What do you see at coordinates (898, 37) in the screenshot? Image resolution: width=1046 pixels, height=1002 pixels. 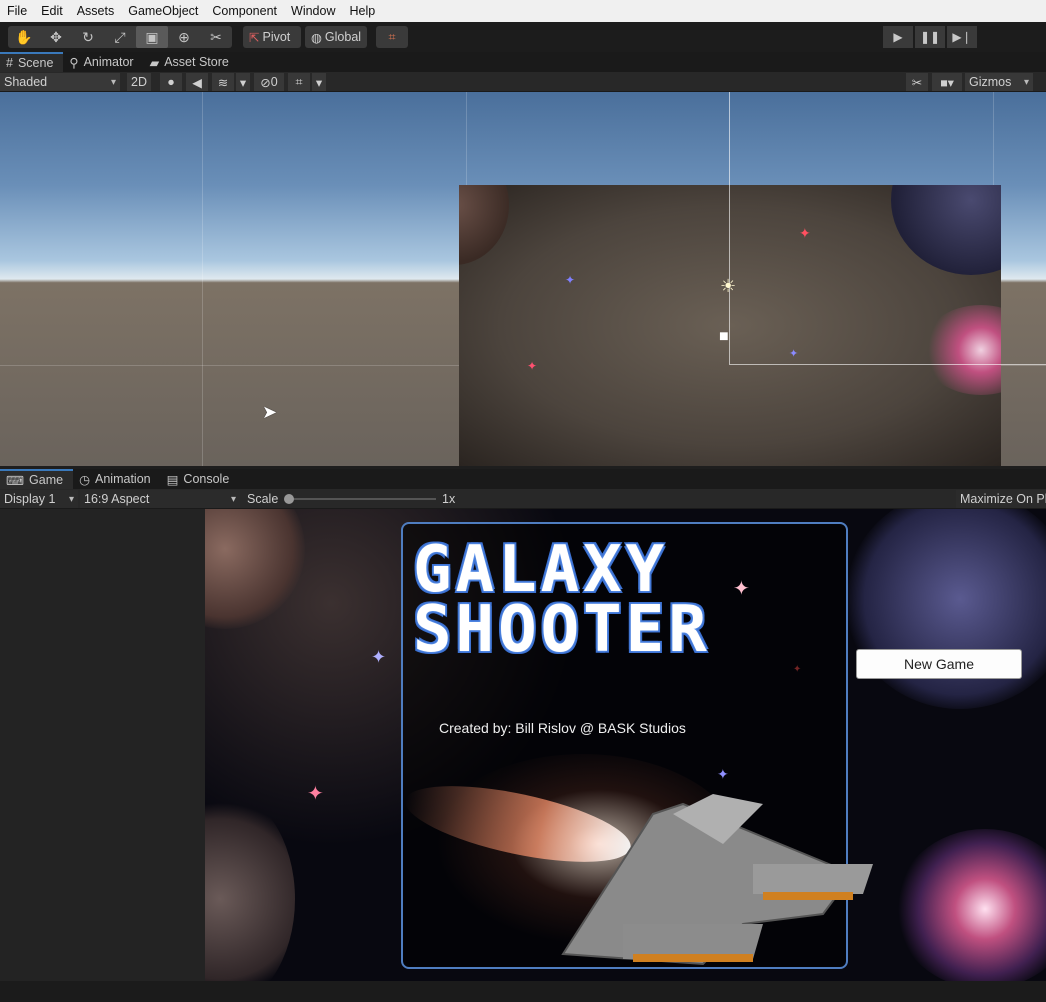 I see `play-icon: ▶` at bounding box center [898, 37].